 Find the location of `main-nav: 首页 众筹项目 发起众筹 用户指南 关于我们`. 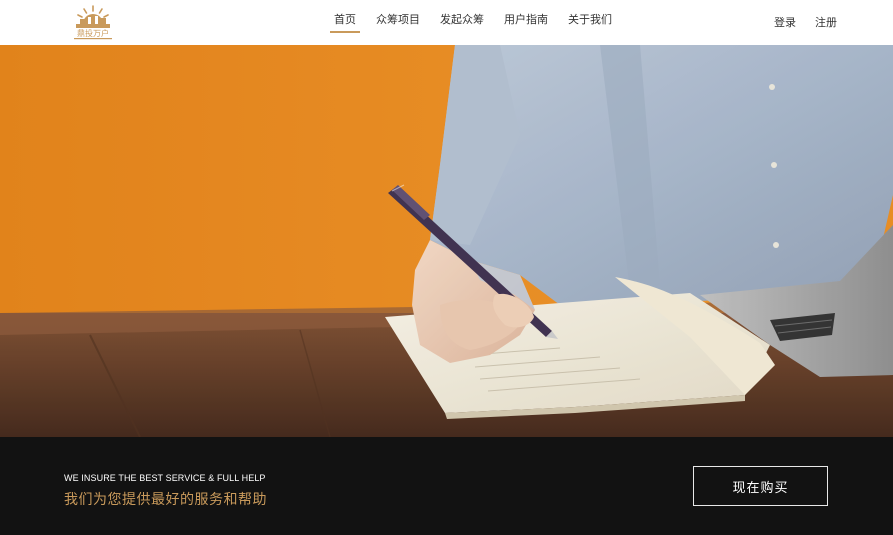

main-nav: 首页 众筹项目 发起众筹 用户指南 关于我们 is located at coordinates (475, 22).